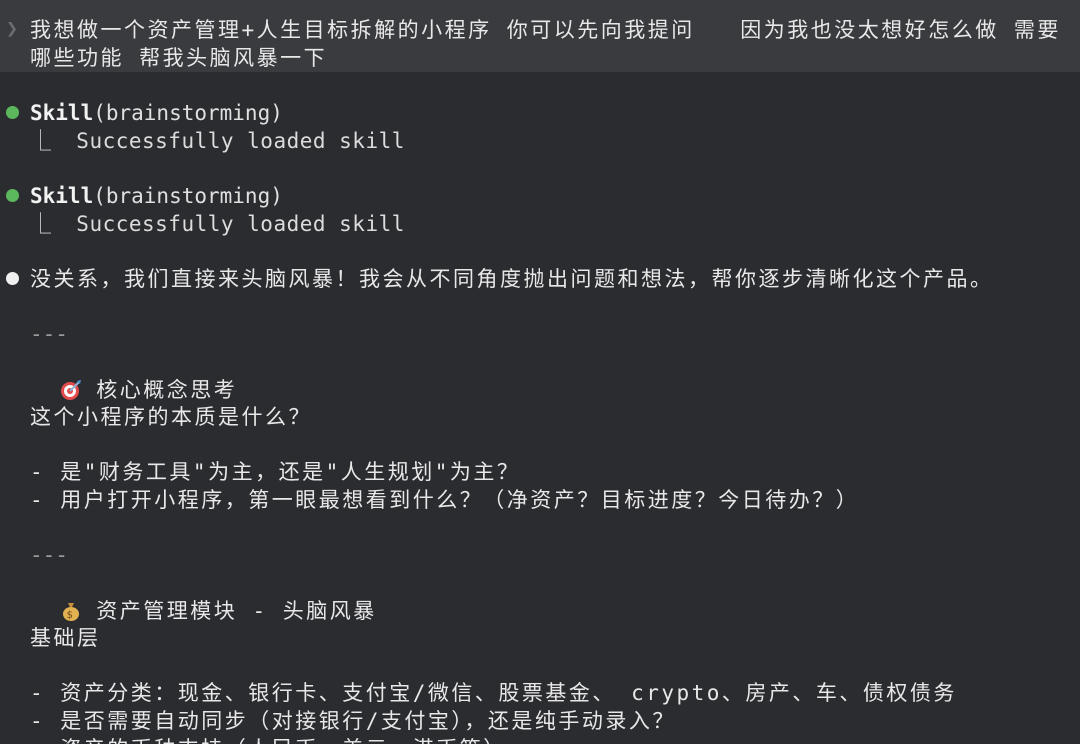 The image size is (1080, 744). What do you see at coordinates (12, 28) in the screenshot?
I see `prompt-caret-icon: ❯` at bounding box center [12, 28].